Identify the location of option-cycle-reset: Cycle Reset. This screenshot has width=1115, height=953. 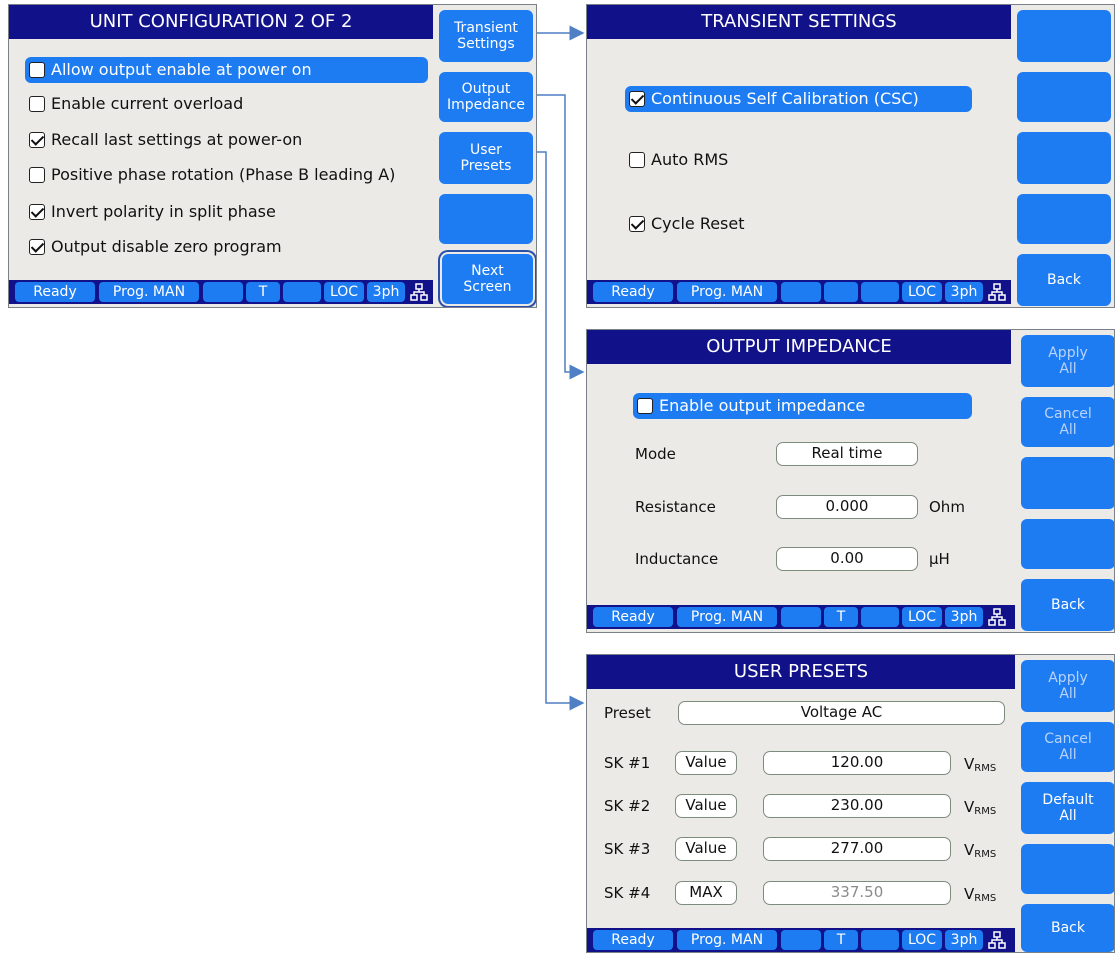
(687, 224).